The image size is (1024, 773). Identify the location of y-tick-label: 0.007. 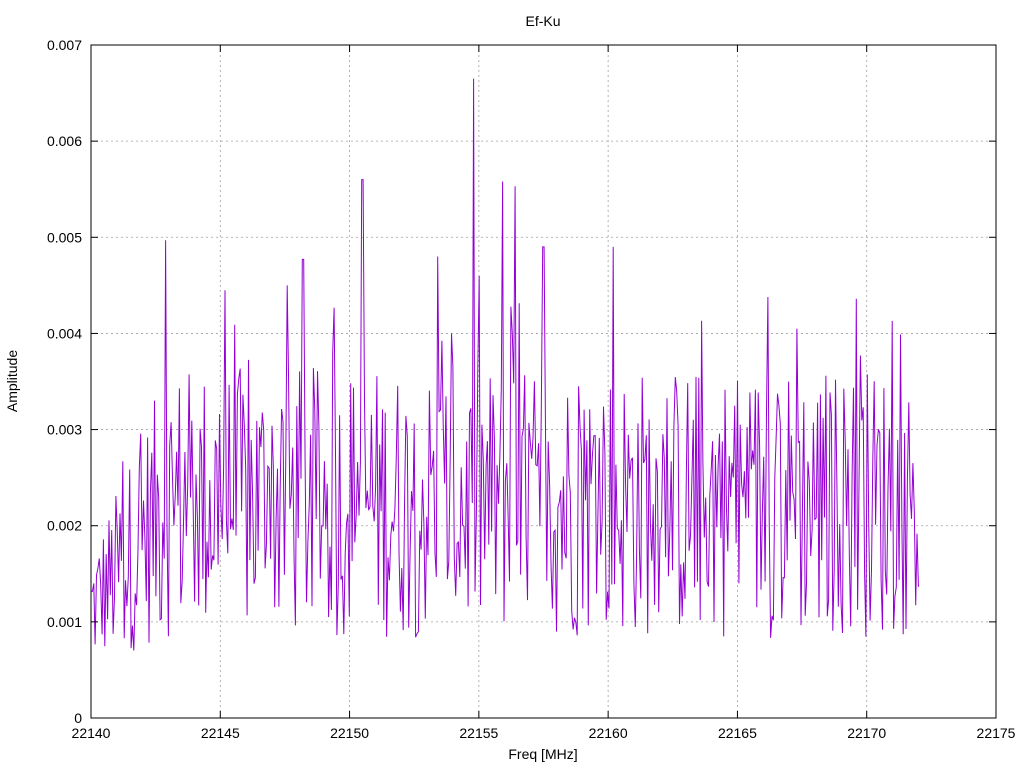
(64, 45).